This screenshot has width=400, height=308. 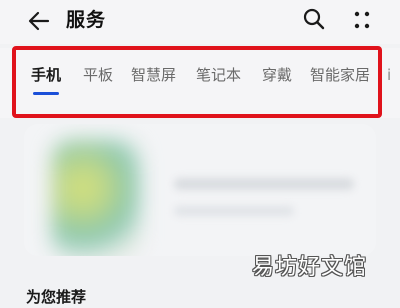 I want to click on tab-smart-home: 智能家居, so click(x=340, y=75).